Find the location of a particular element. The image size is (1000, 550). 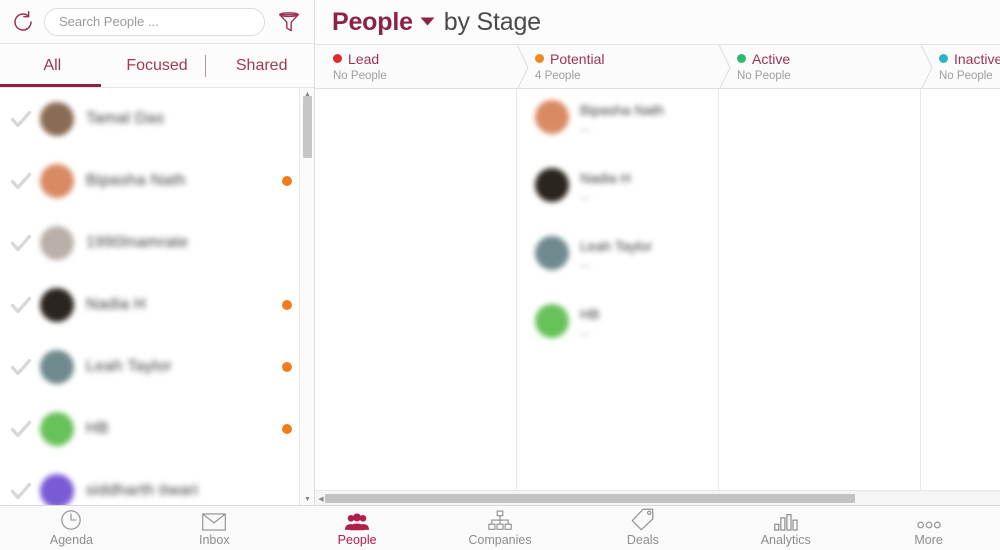

tabbar-item-deals: Deals is located at coordinates (642, 528).